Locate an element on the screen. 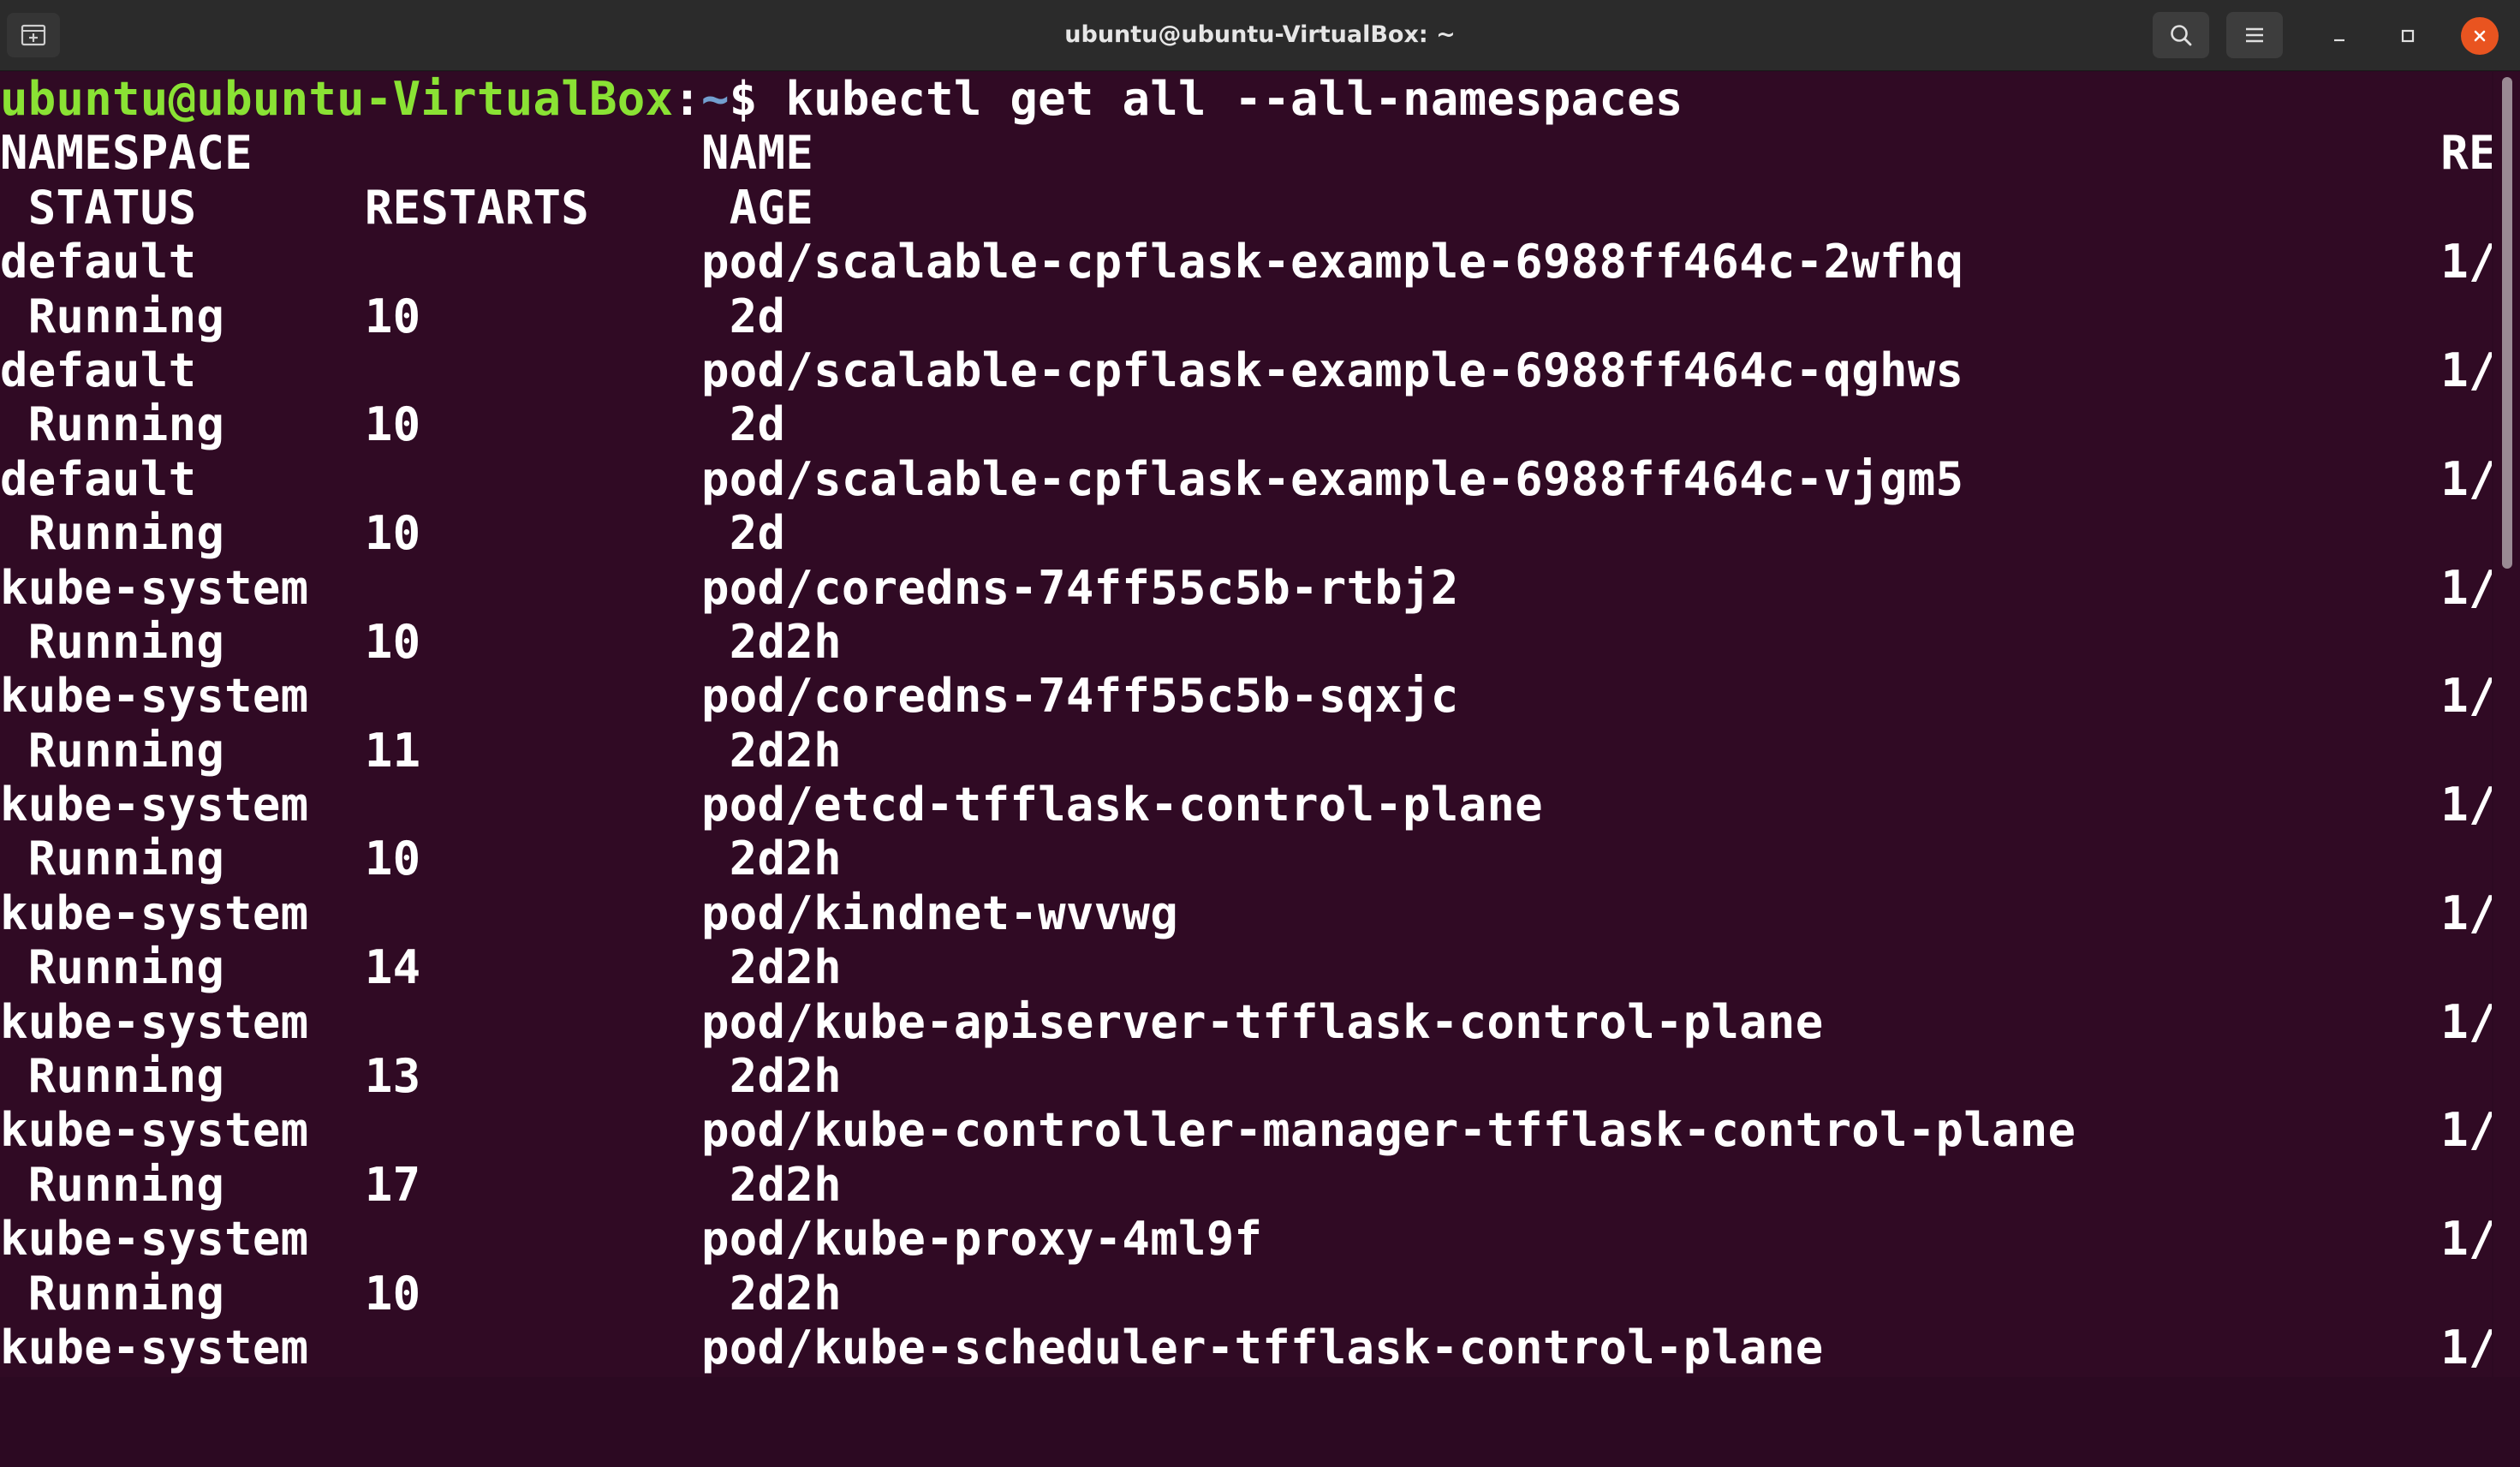 The image size is (2520, 1467). header-line-2: STATUS RESTARTS AGE is located at coordinates (1246, 208).